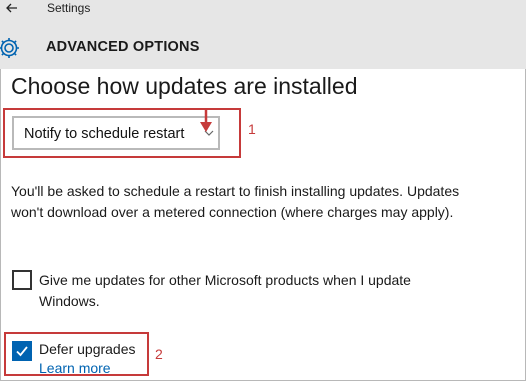 The height and width of the screenshot is (381, 526). Describe the element at coordinates (9, 48) in the screenshot. I see `gear-icon` at that location.